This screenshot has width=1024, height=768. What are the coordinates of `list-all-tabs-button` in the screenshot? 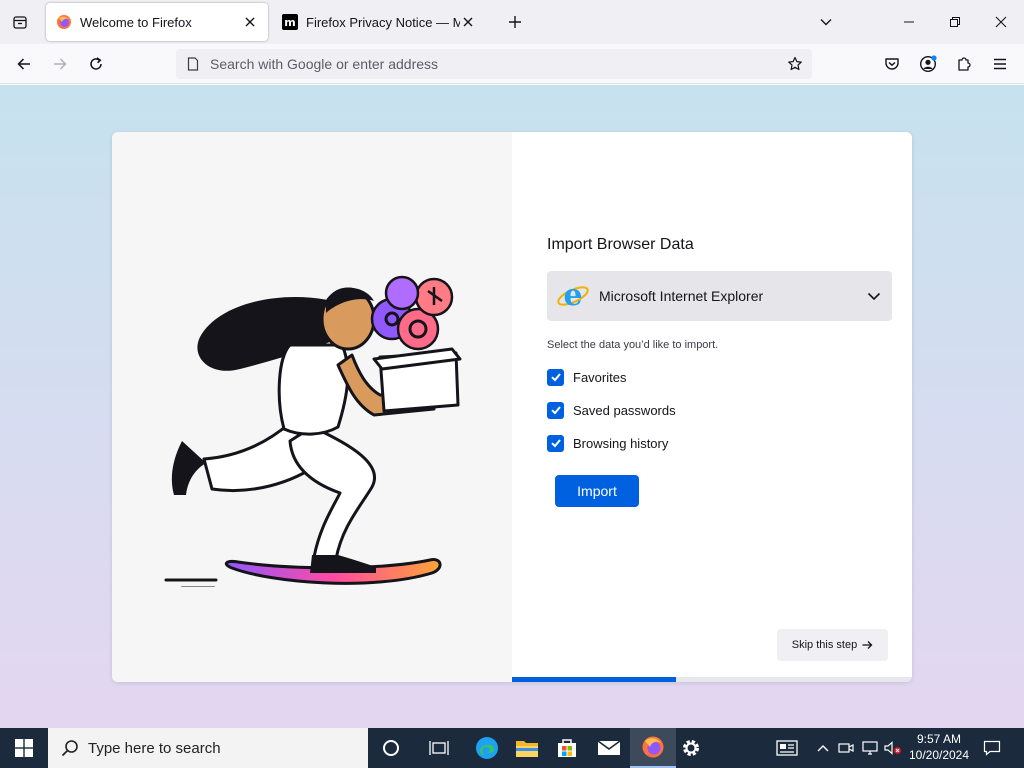 It's located at (20, 22).